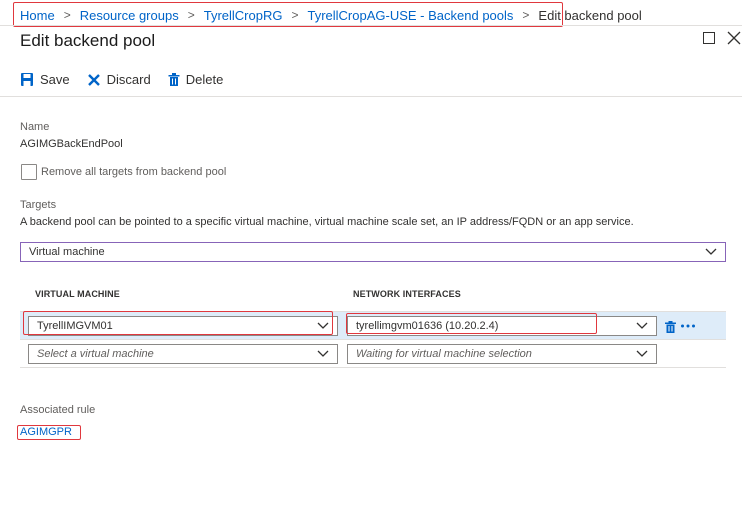  I want to click on close-icon, so click(734, 38).